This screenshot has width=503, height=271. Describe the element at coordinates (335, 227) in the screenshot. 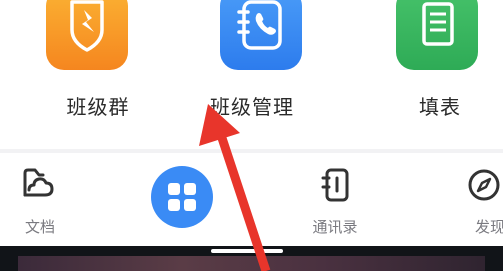

I see `dock-label: 通讯录` at that location.